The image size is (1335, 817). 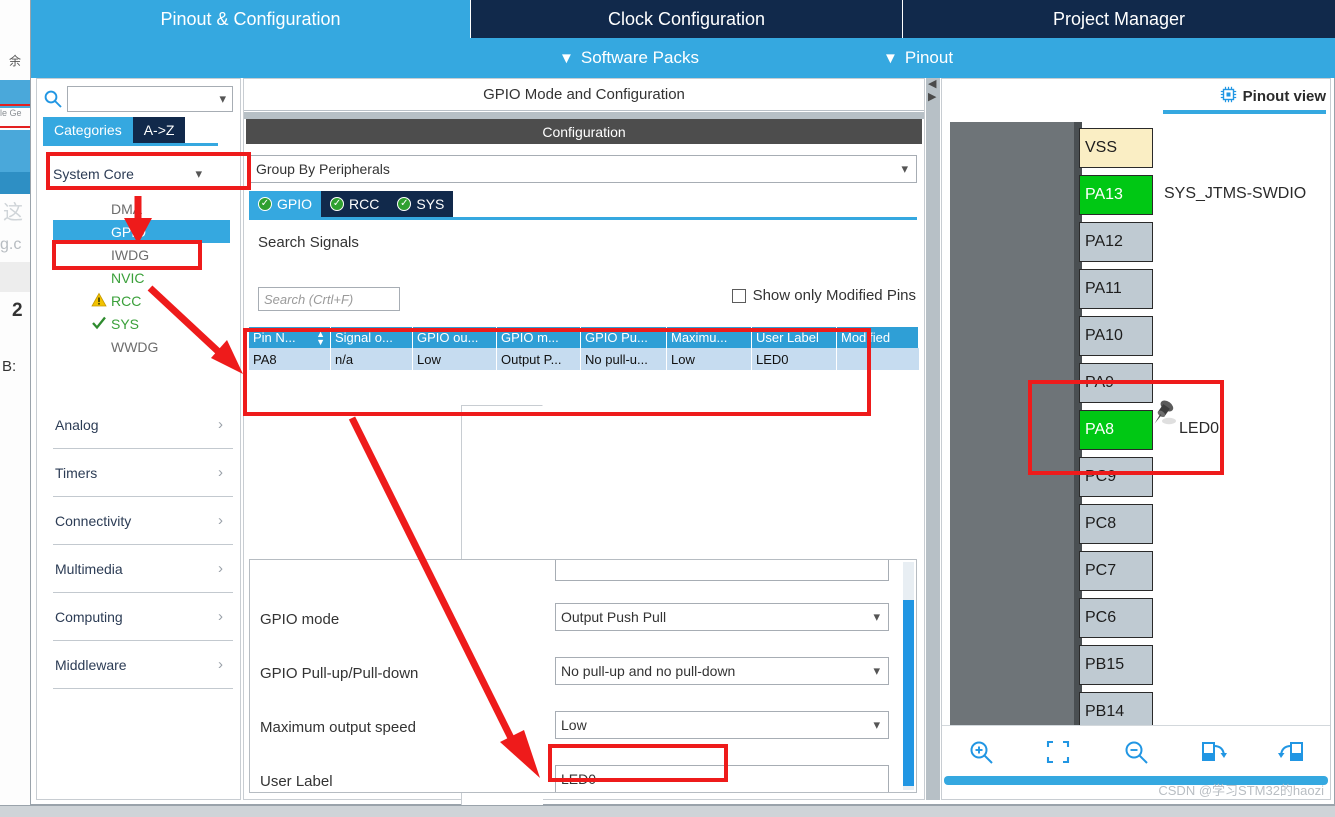 I want to click on tab-project-manager: Project Manager, so click(x=1119, y=19).